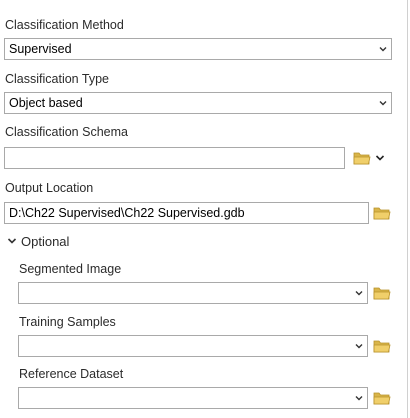 Image resolution: width=410 pixels, height=418 pixels. What do you see at coordinates (193, 293) in the screenshot?
I see `segmented-image-dropdown` at bounding box center [193, 293].